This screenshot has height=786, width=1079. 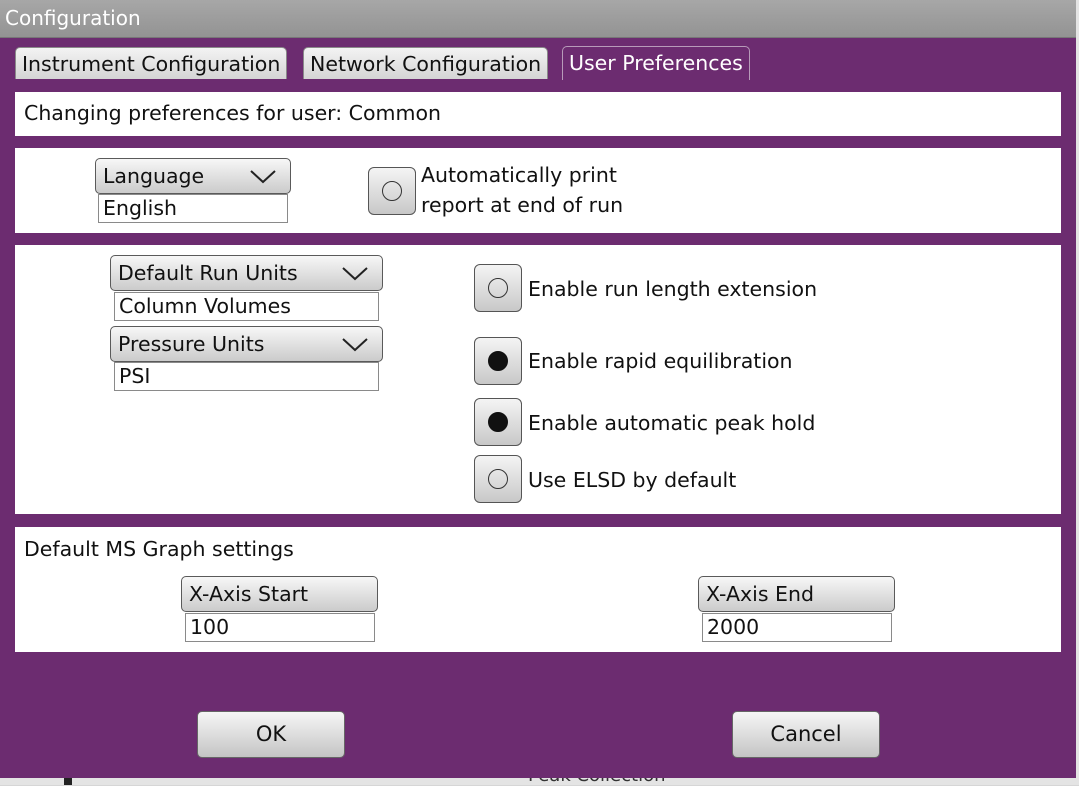 What do you see at coordinates (154, 176) in the screenshot?
I see `language-dropdown-label: Language` at bounding box center [154, 176].